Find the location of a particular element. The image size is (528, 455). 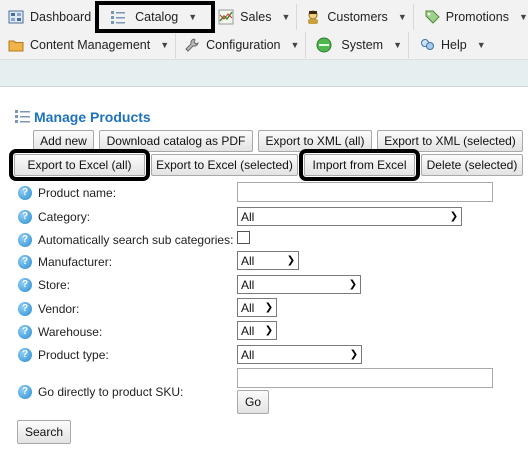

sales-chart-icon is located at coordinates (226, 17).